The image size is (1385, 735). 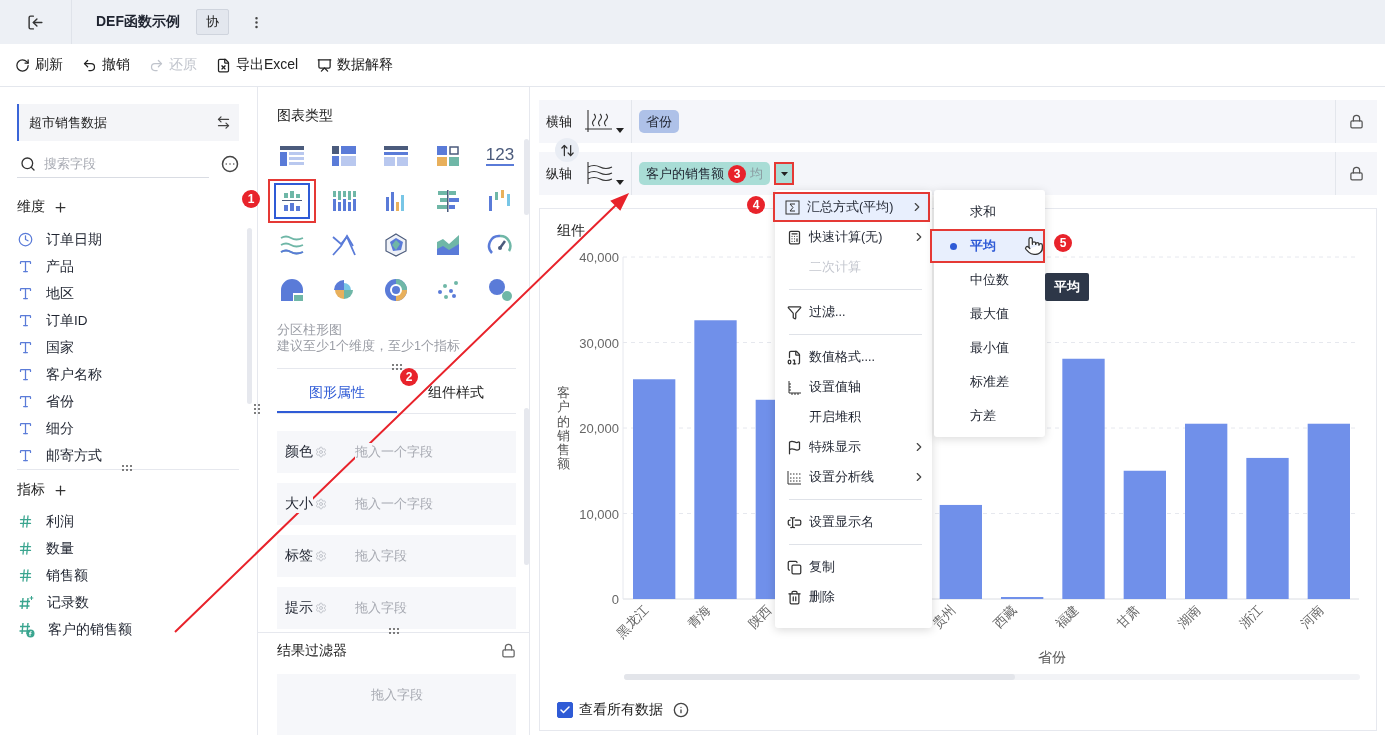 What do you see at coordinates (299, 555) in the screenshot?
I see `property-label: 标签` at bounding box center [299, 555].